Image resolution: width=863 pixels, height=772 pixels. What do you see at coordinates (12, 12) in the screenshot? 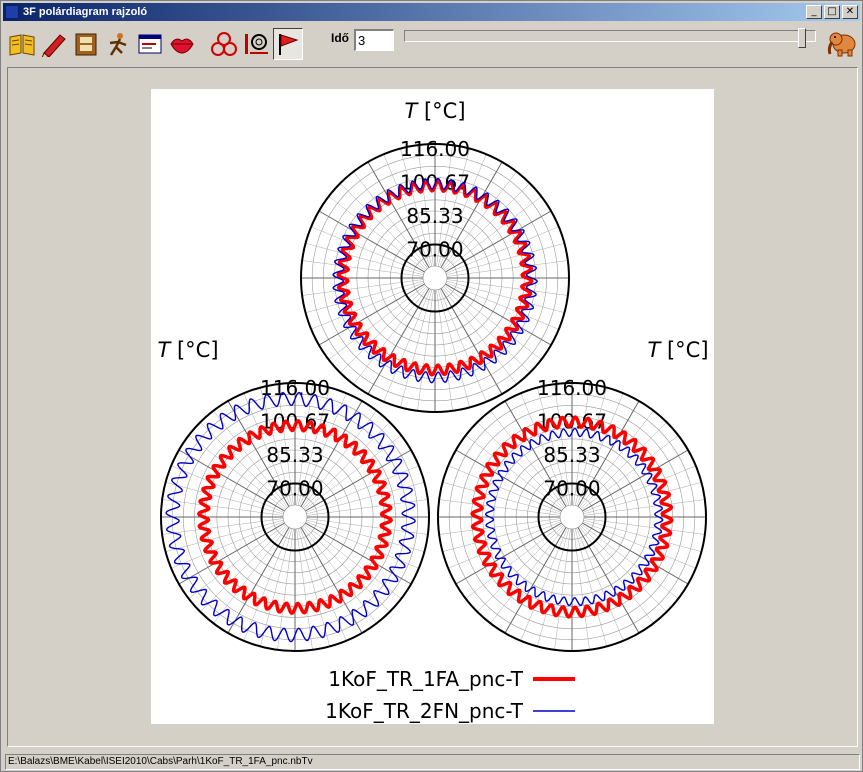
I see `app-icon` at bounding box center [12, 12].